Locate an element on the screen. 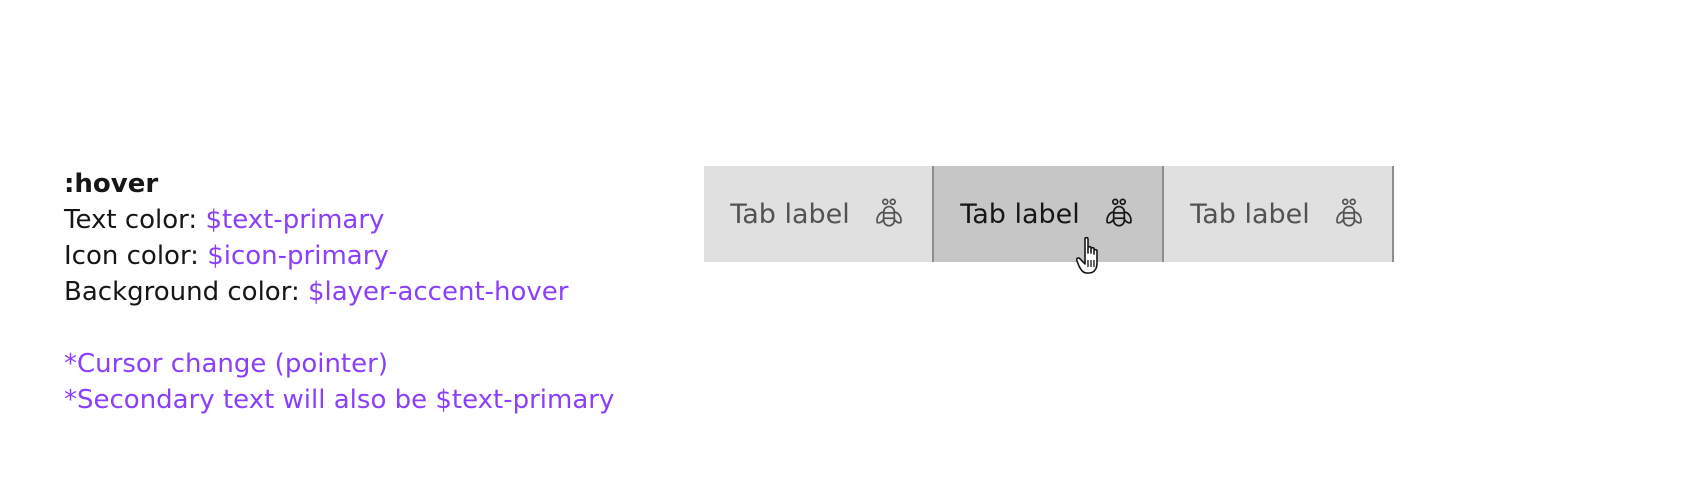  state-heading: :hover is located at coordinates (111, 184).